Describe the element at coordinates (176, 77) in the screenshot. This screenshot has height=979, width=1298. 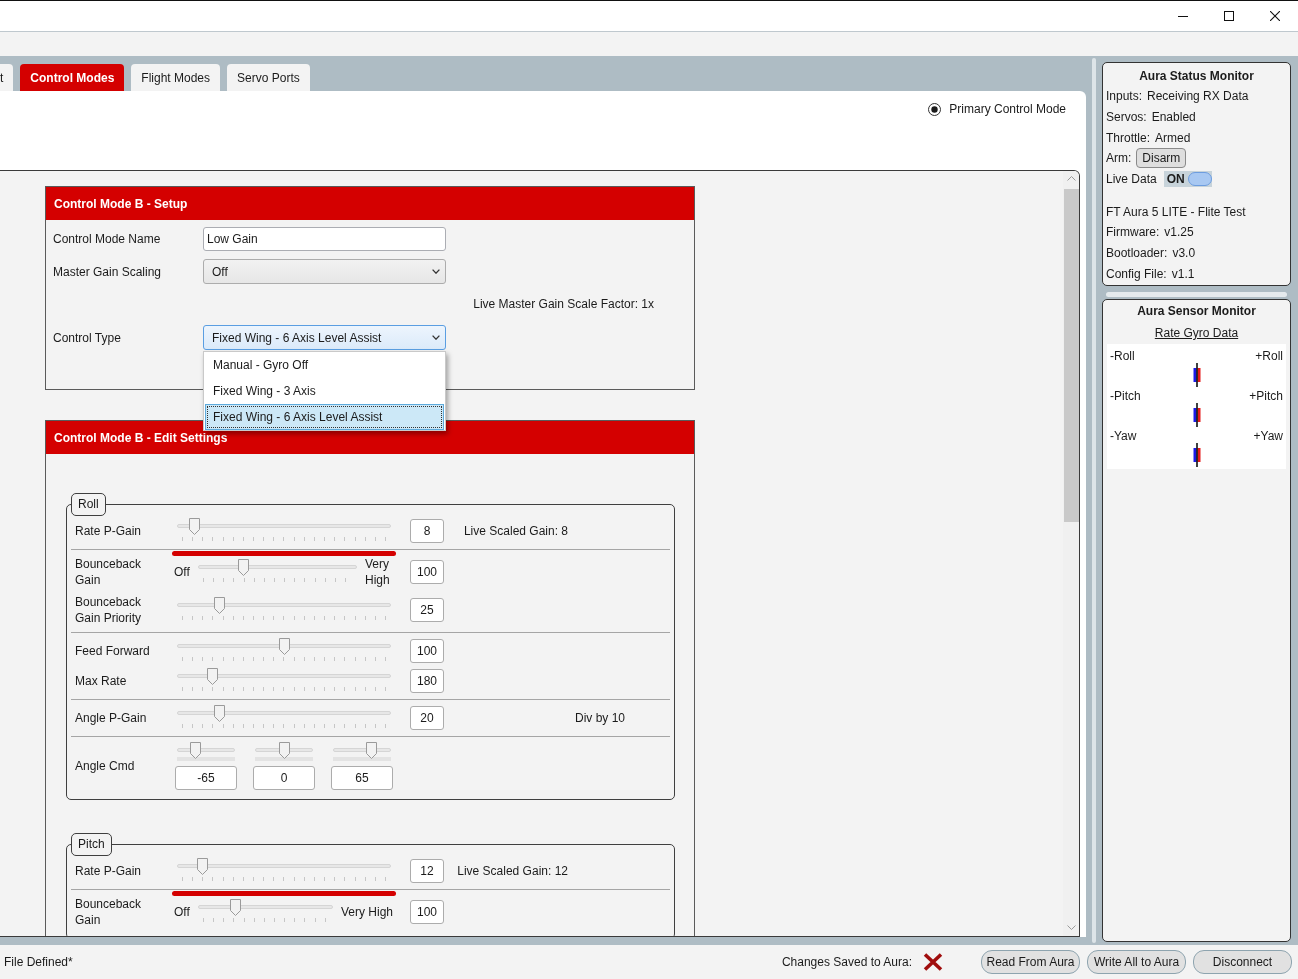
I see `tab: Flight Modes` at that location.